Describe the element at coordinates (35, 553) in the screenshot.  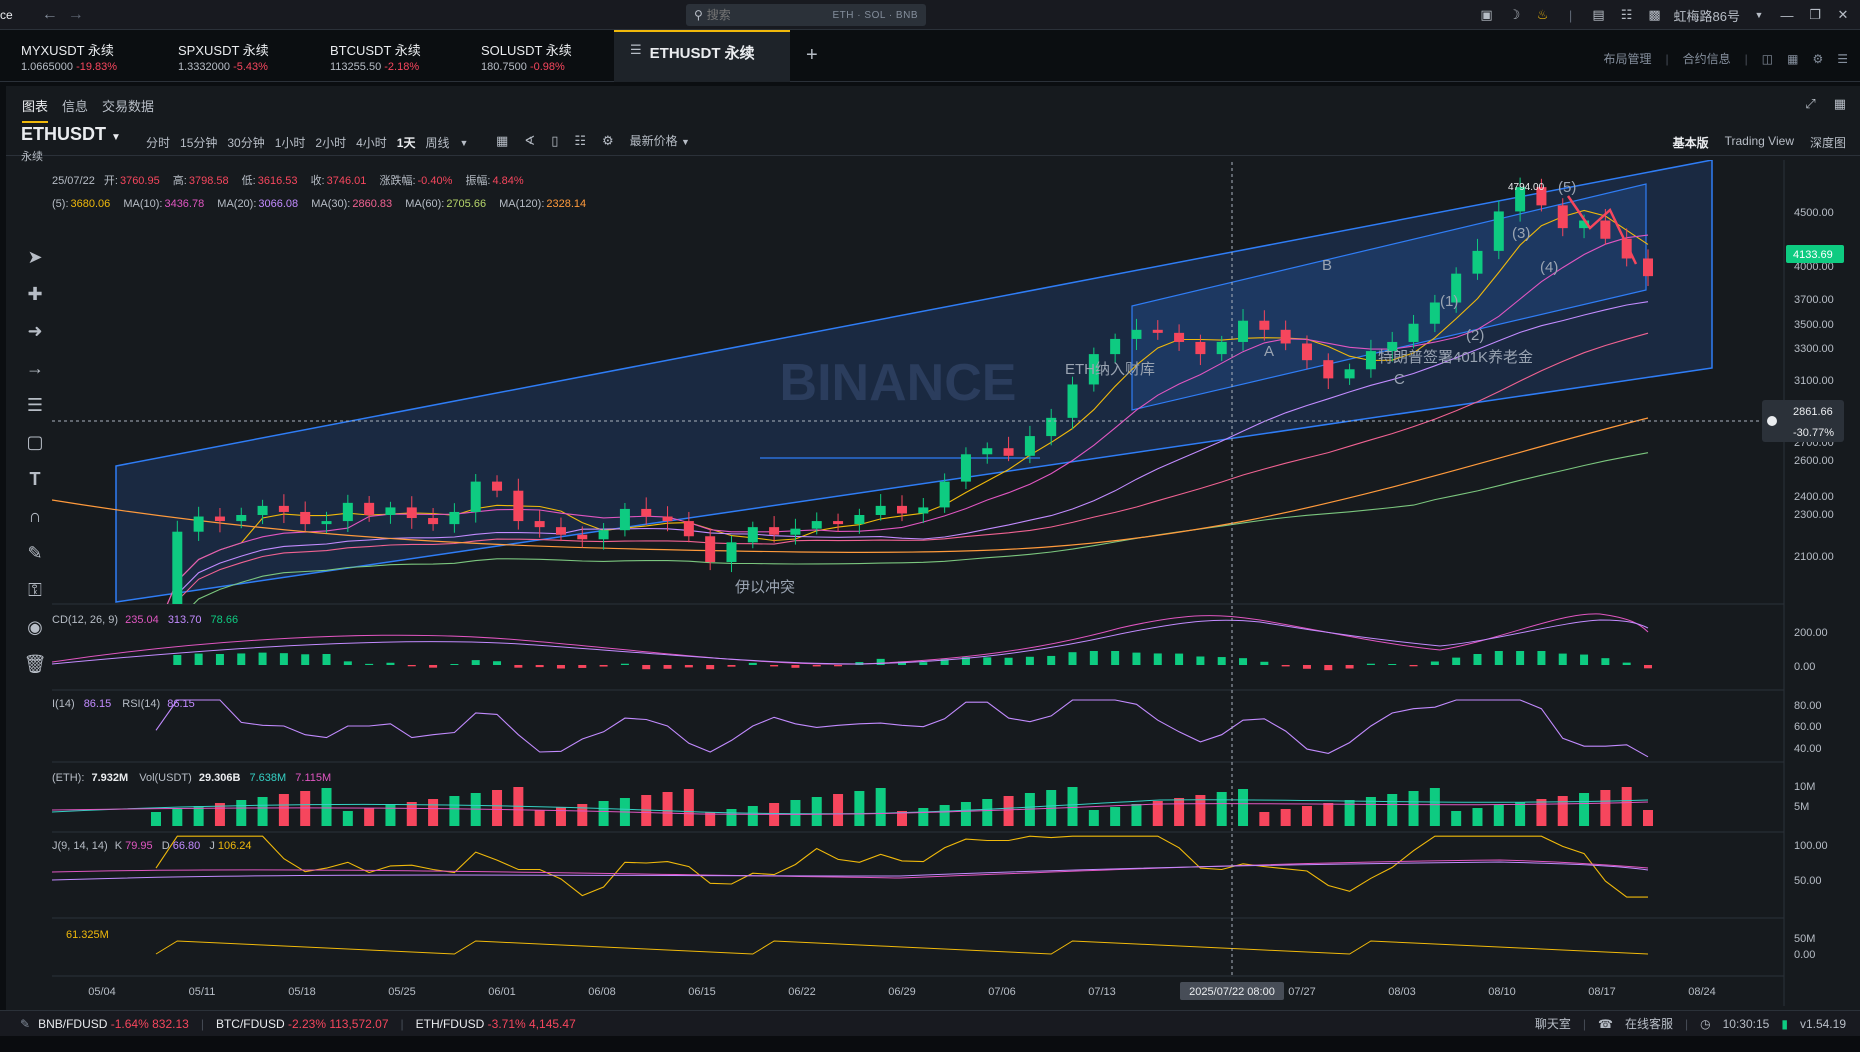
I see `edit-icon: ✎` at that location.